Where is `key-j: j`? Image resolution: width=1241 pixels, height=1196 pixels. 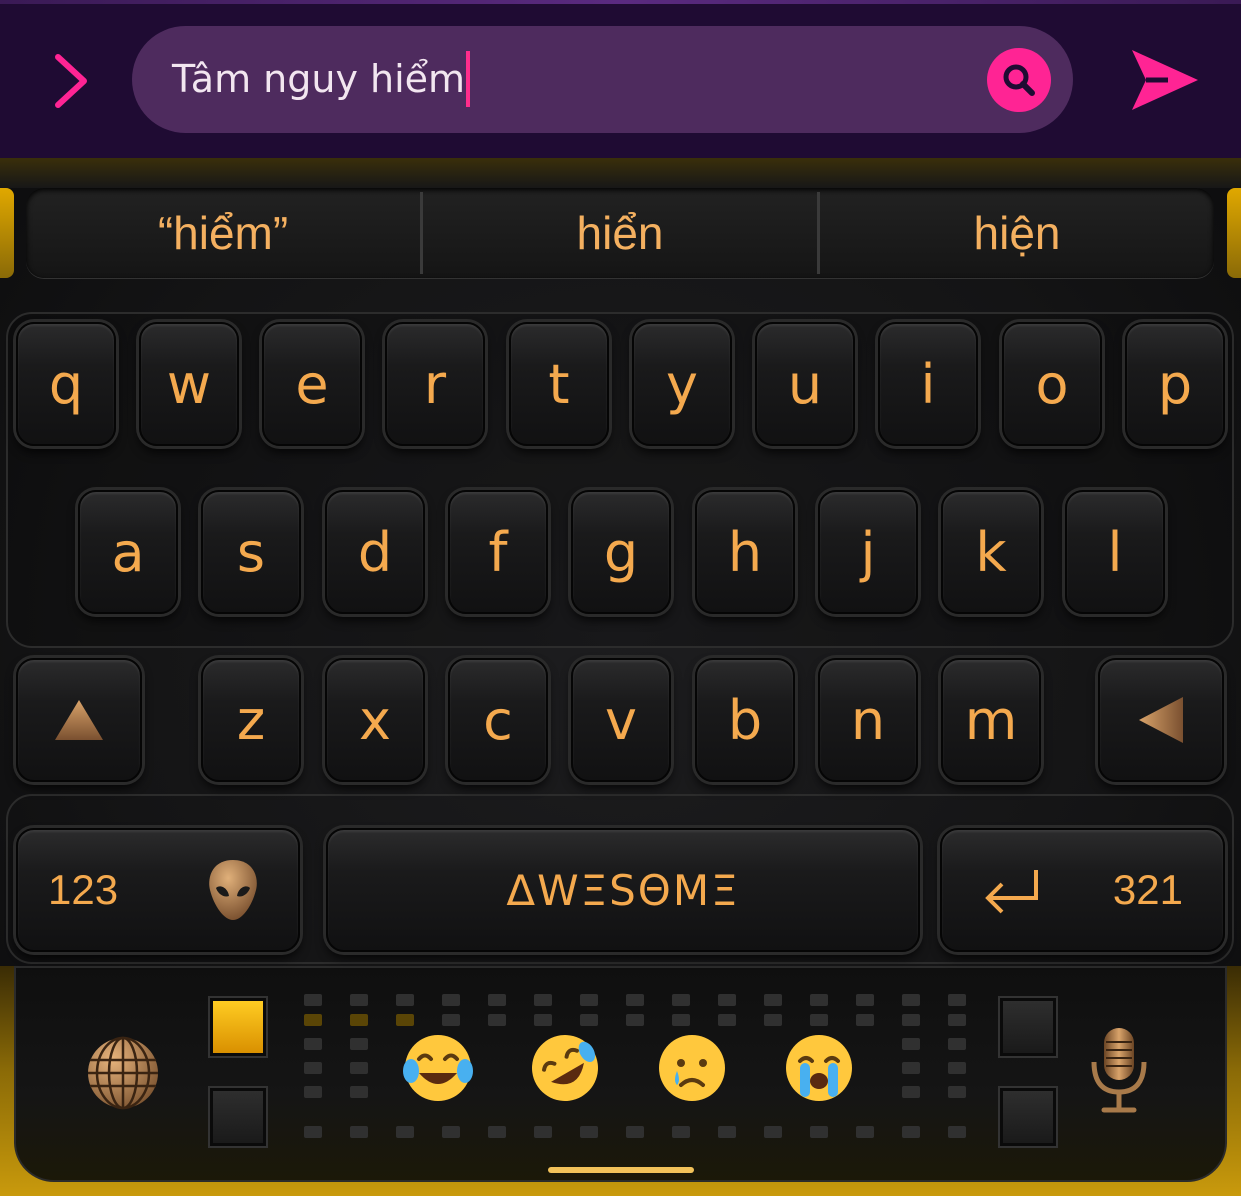
key-j: j is located at coordinates (868, 552).